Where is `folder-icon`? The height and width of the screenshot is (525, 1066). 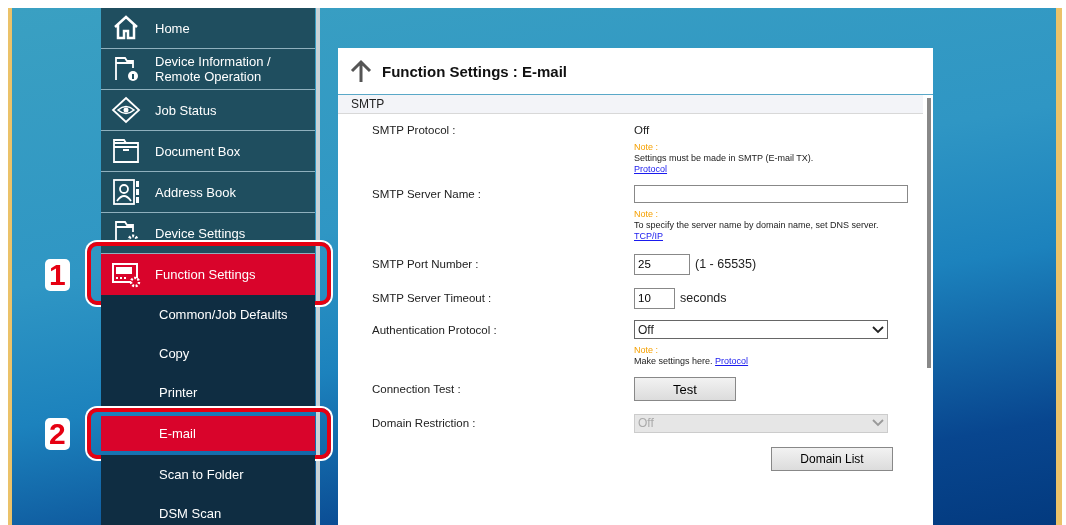
folder-icon is located at coordinates (126, 151).